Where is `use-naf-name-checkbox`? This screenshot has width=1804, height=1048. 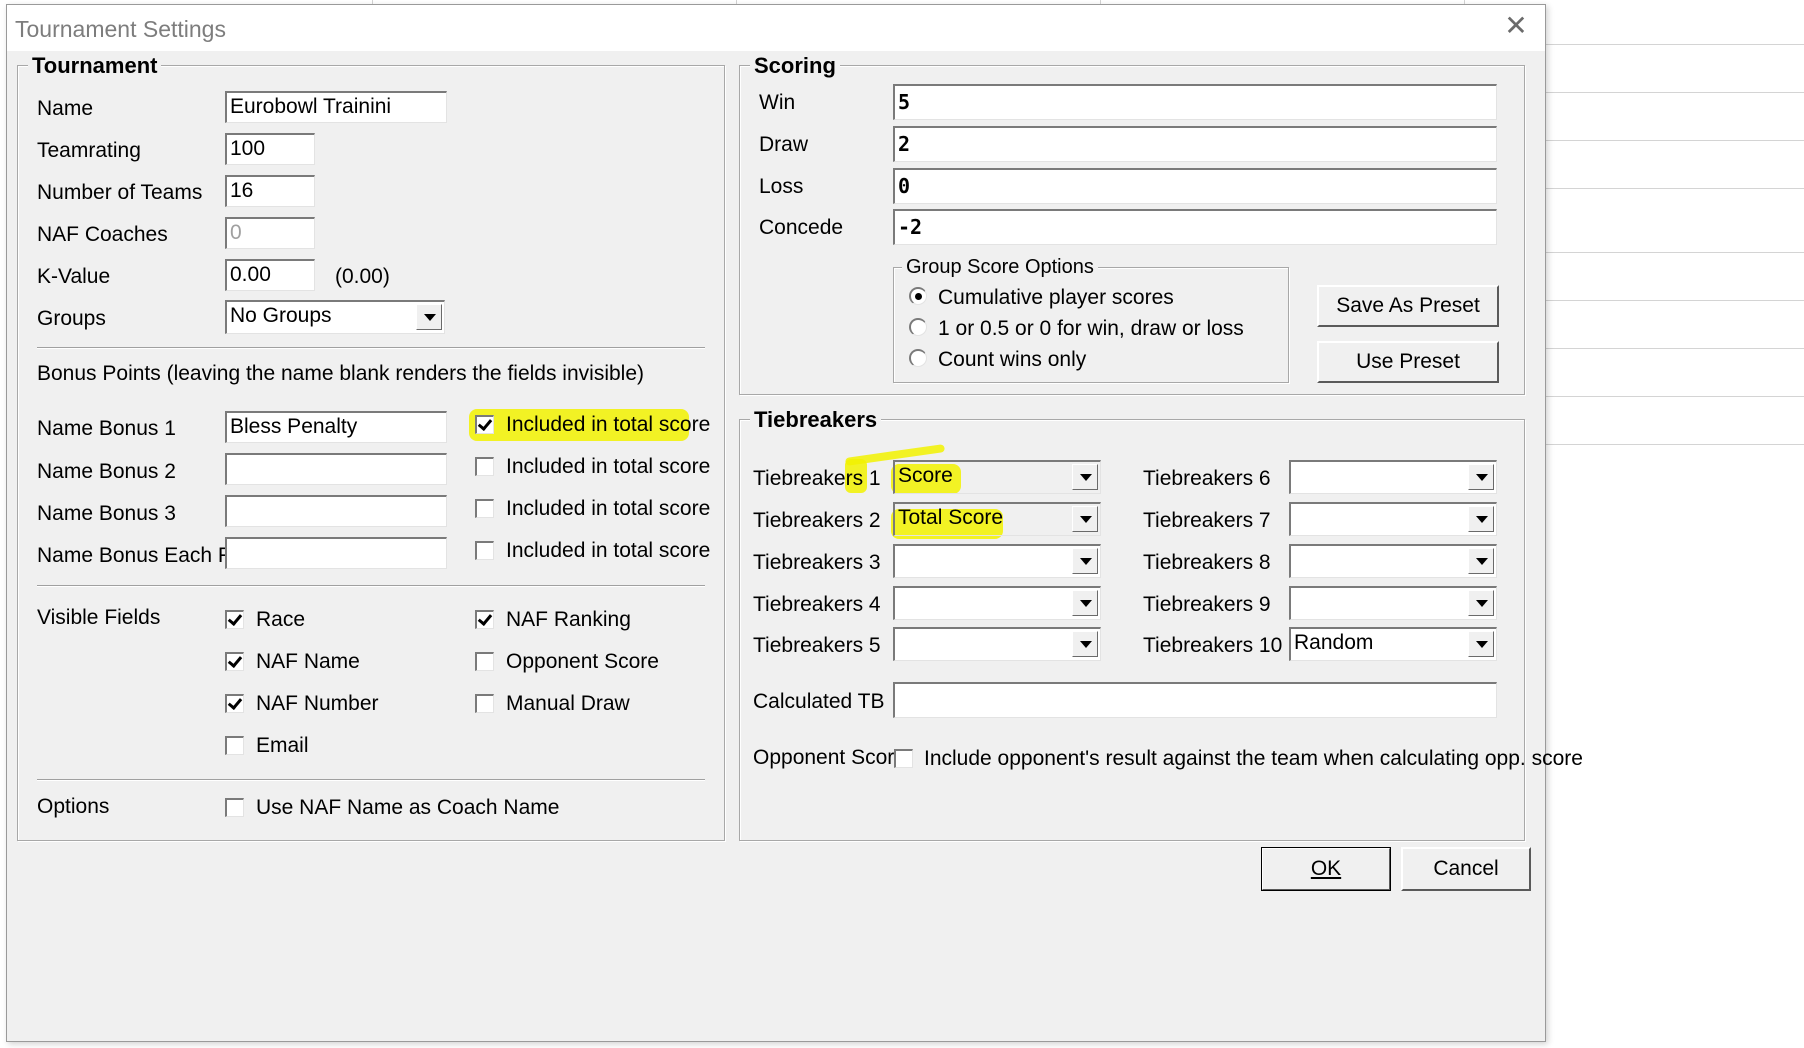 use-naf-name-checkbox is located at coordinates (234, 807).